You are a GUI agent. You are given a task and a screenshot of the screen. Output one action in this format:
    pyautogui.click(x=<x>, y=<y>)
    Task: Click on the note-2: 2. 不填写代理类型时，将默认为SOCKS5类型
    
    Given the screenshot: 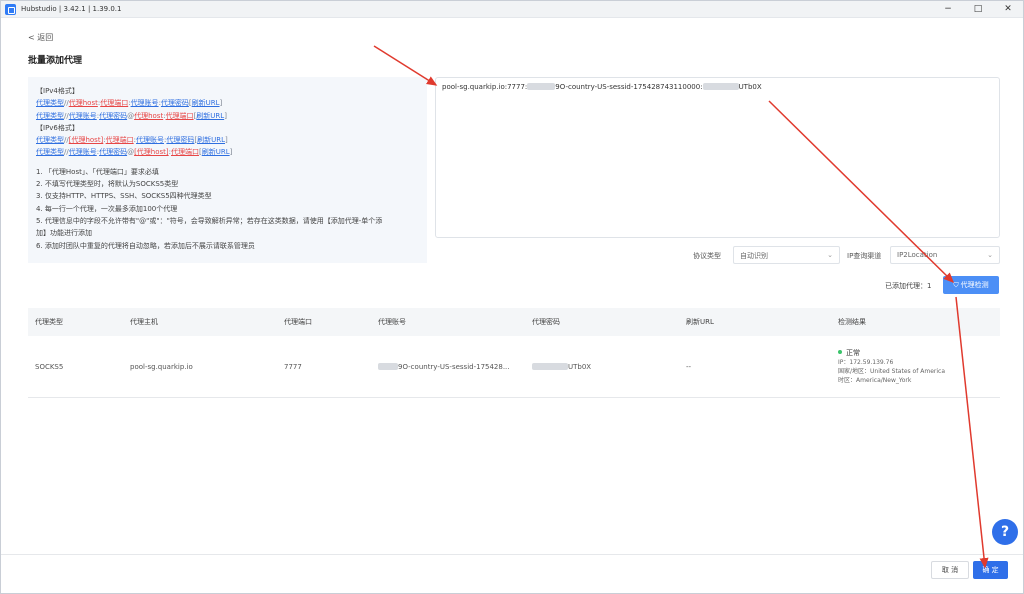 What is the action you would take?
    pyautogui.click(x=107, y=184)
    